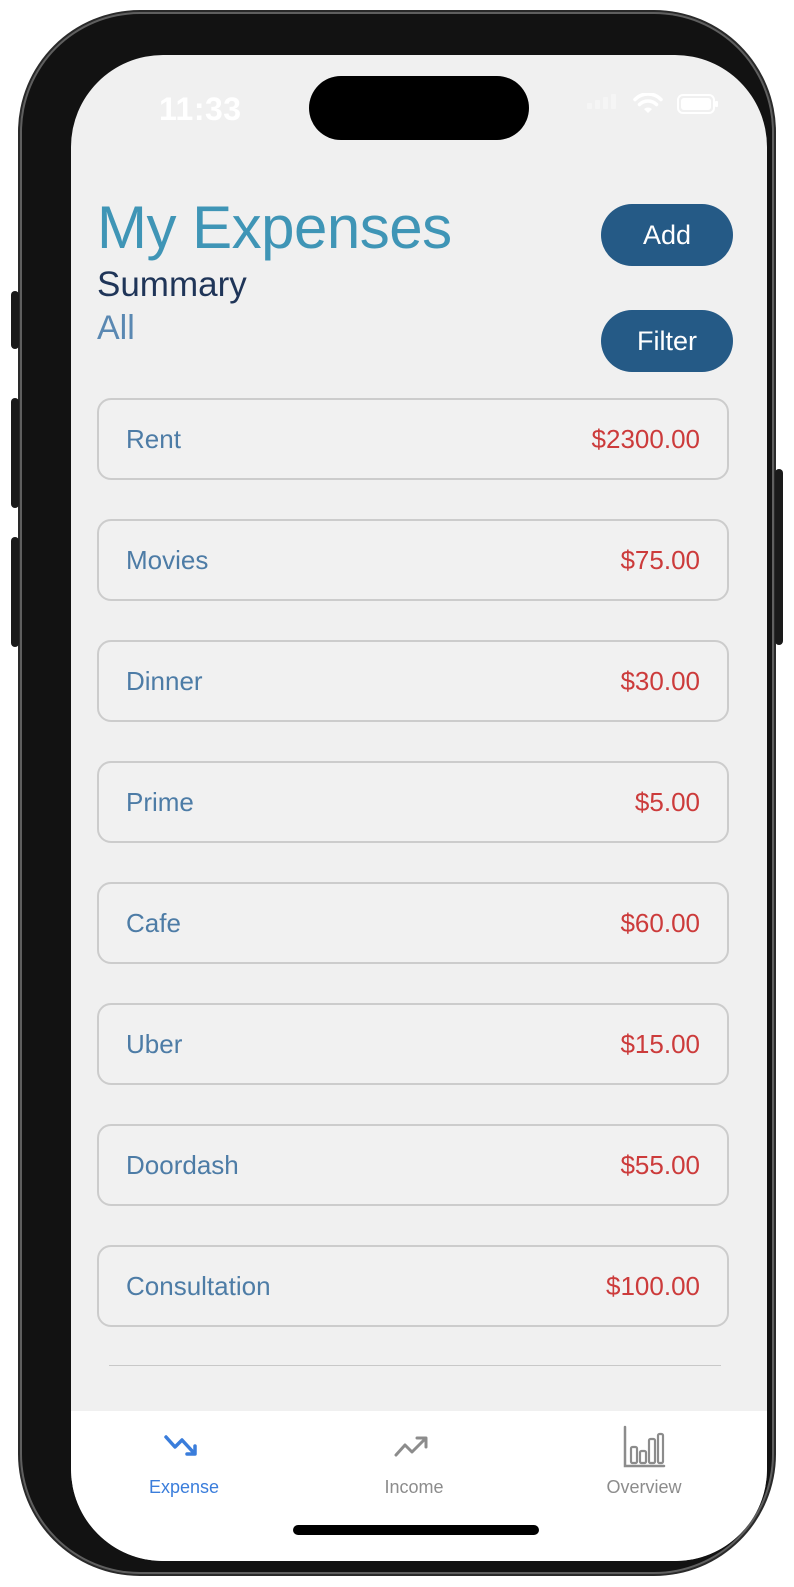 The image size is (794, 1587). What do you see at coordinates (15, 320) in the screenshot?
I see `action-button` at bounding box center [15, 320].